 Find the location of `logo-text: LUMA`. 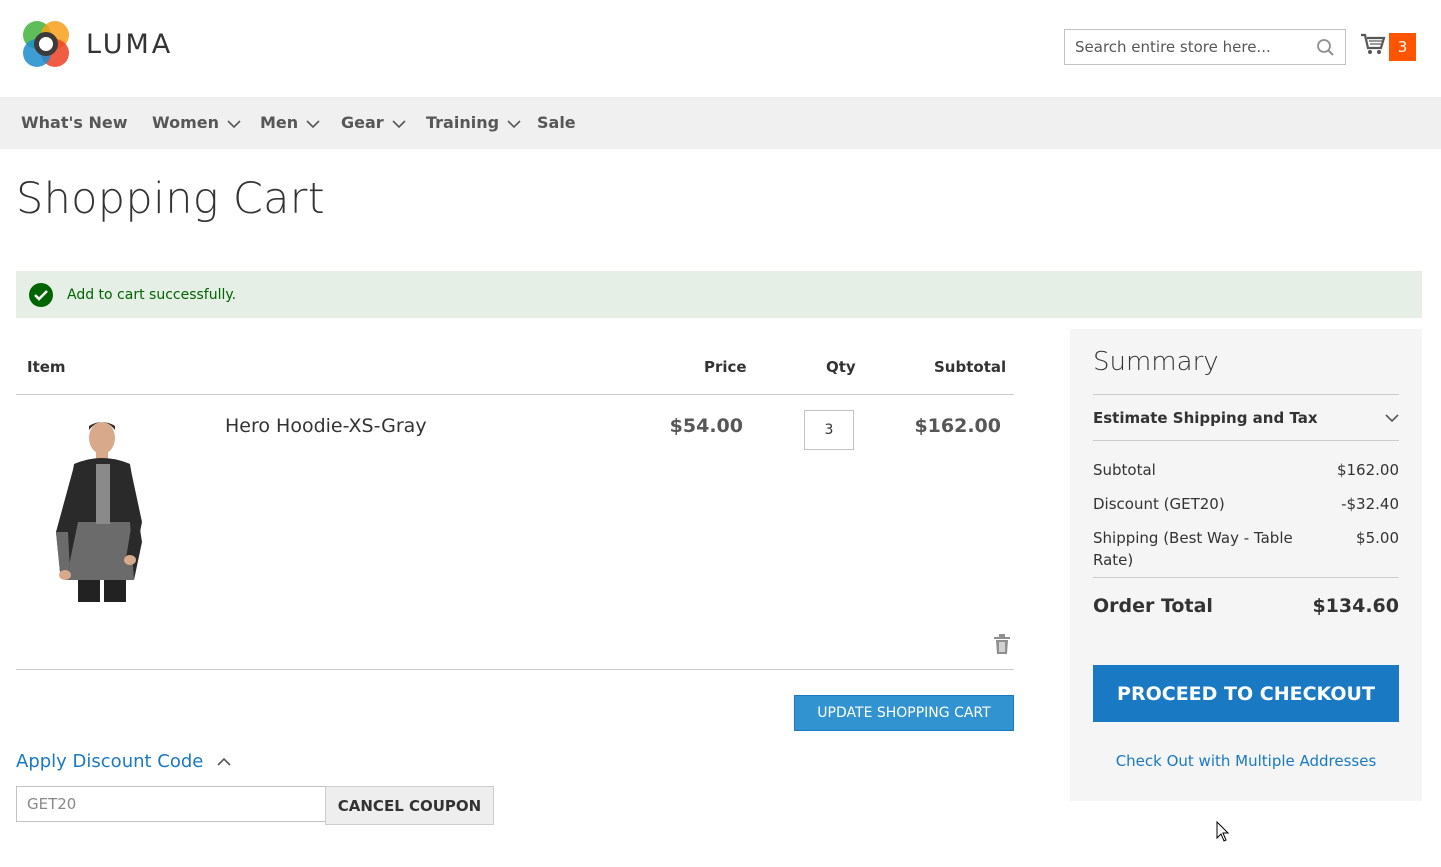

logo-text: LUMA is located at coordinates (130, 44).